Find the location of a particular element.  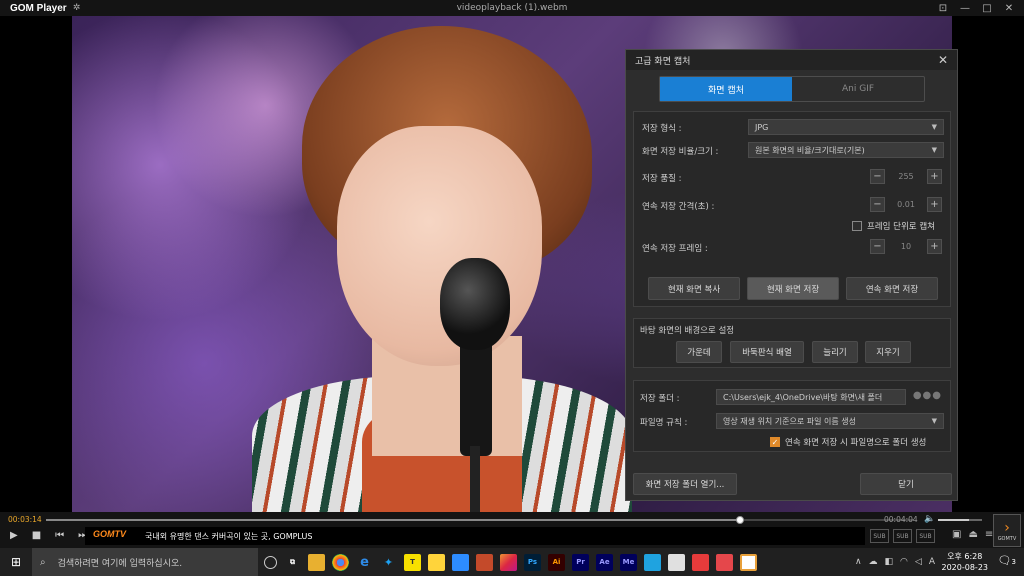

windows-start-icon: ⊞ is located at coordinates (16, 562).